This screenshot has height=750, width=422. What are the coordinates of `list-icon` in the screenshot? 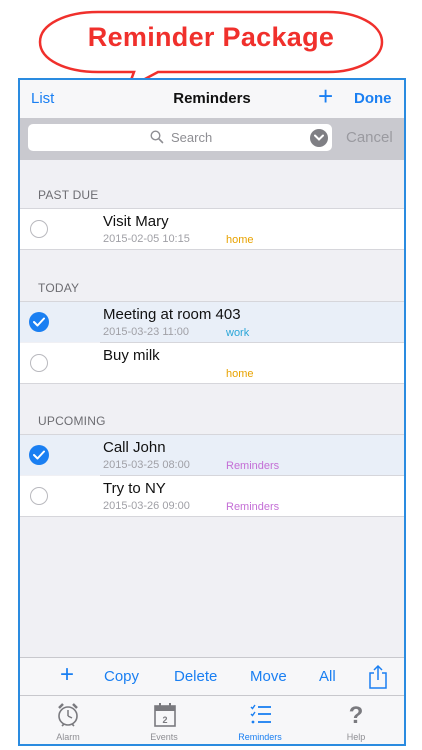 It's located at (260, 714).